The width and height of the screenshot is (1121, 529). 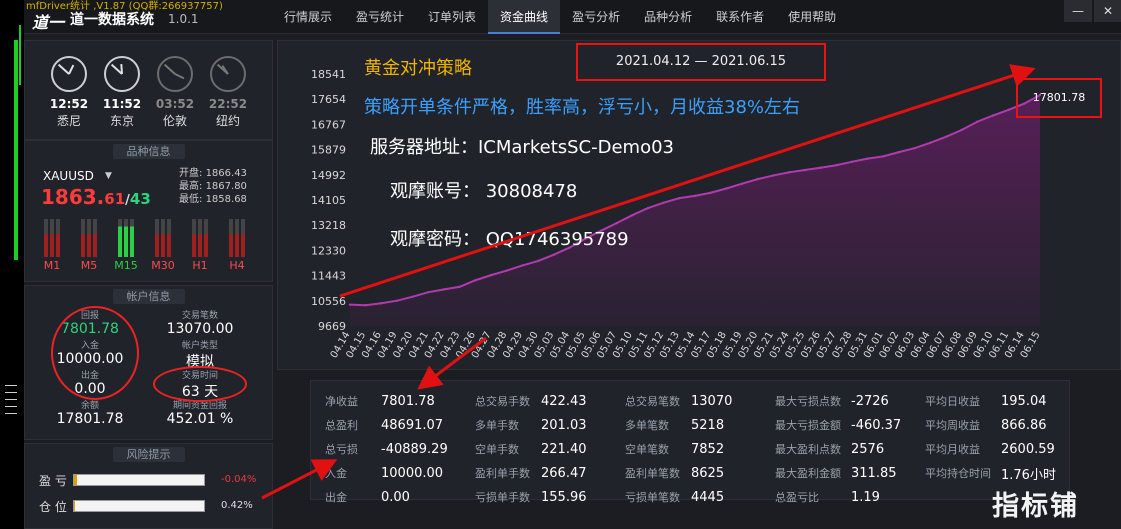 What do you see at coordinates (502, 497) in the screenshot?
I see `stat-label: 亏损单手数` at bounding box center [502, 497].